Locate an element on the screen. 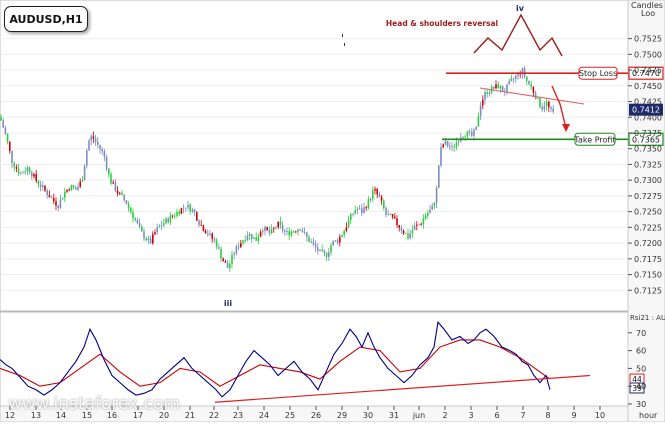  price-tick-label: 0.7125 is located at coordinates (648, 290).